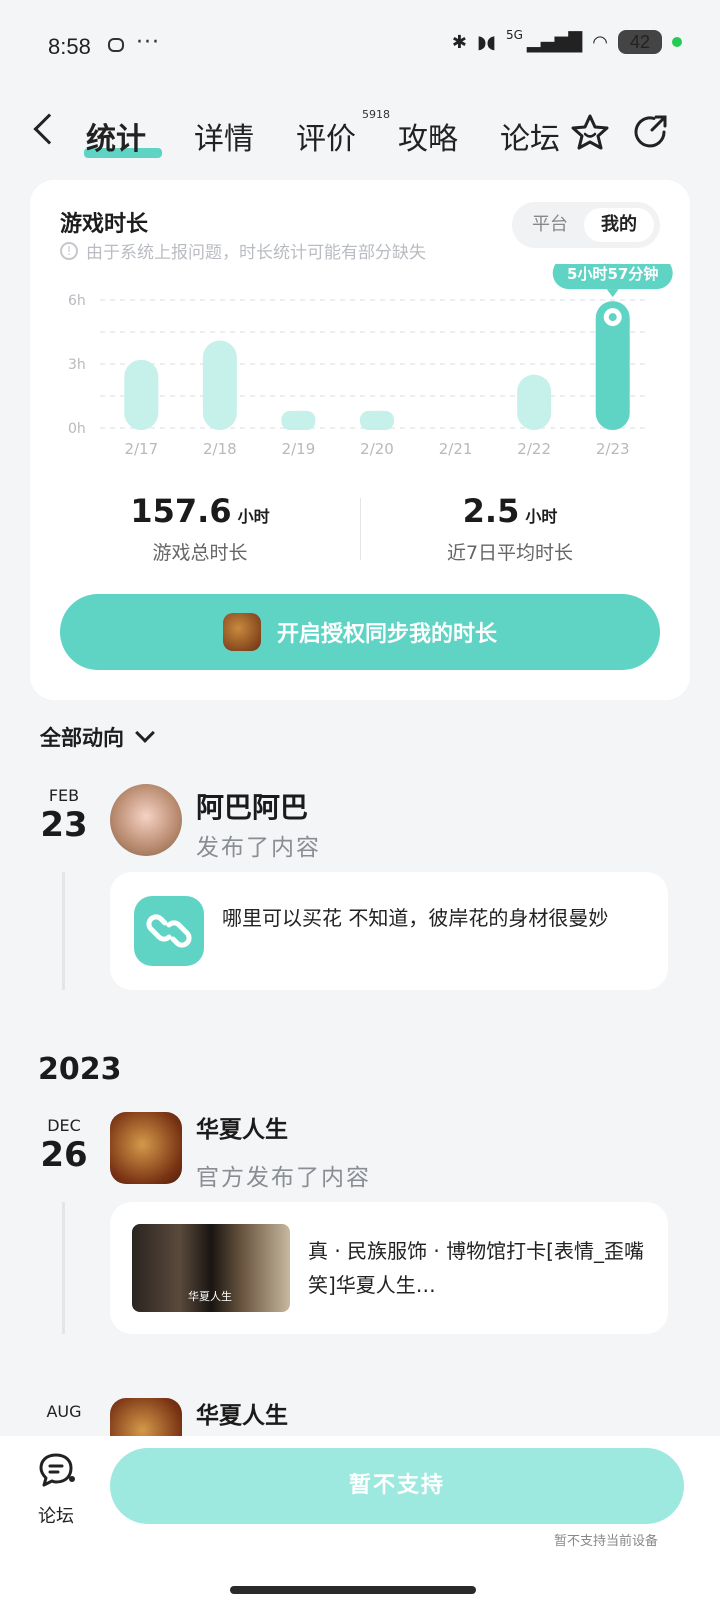 This screenshot has width=720, height=1602. I want to click on tab-stats: 统计, so click(116, 136).